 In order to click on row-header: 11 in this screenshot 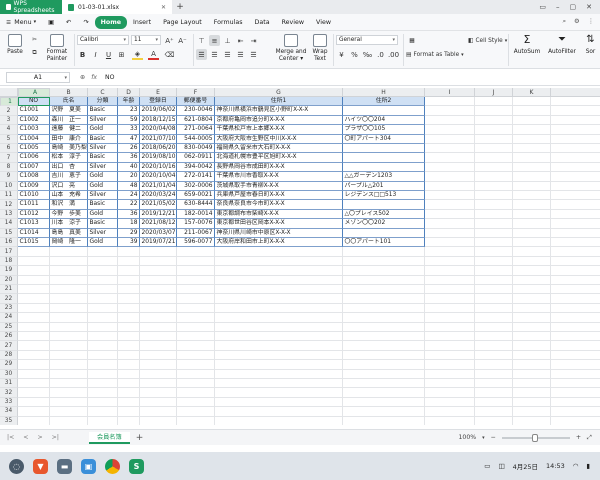, I will do `click(9, 196)`.